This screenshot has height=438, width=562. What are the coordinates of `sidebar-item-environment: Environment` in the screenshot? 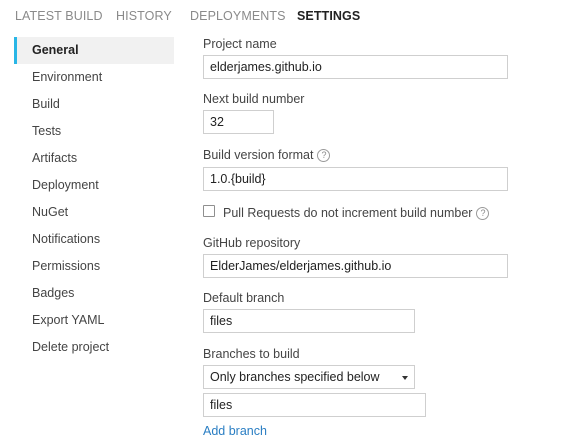 It's located at (94, 77).